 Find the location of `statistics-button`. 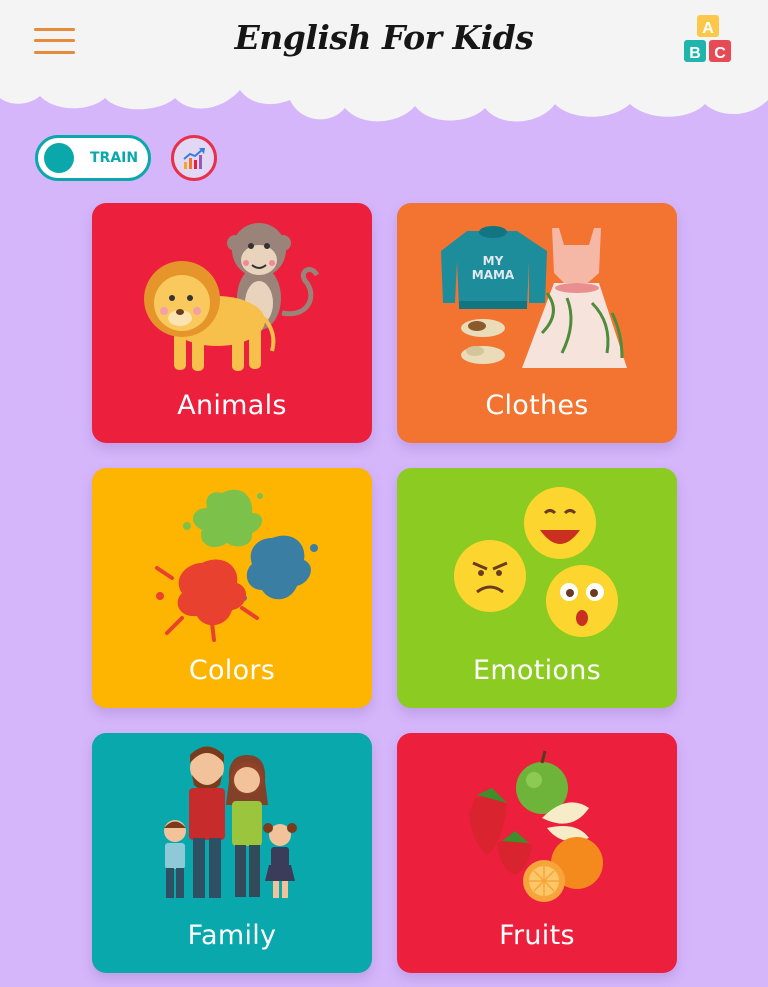

statistics-button is located at coordinates (194, 158).